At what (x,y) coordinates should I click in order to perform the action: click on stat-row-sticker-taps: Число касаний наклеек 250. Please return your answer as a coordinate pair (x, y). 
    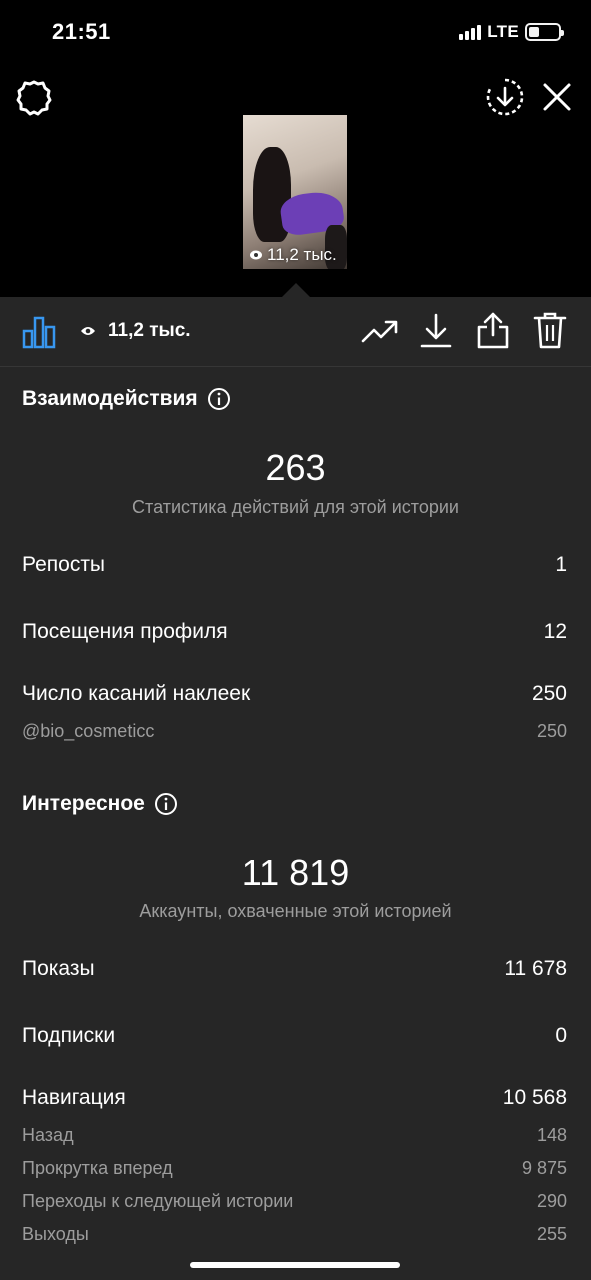
    Looking at the image, I should click on (294, 694).